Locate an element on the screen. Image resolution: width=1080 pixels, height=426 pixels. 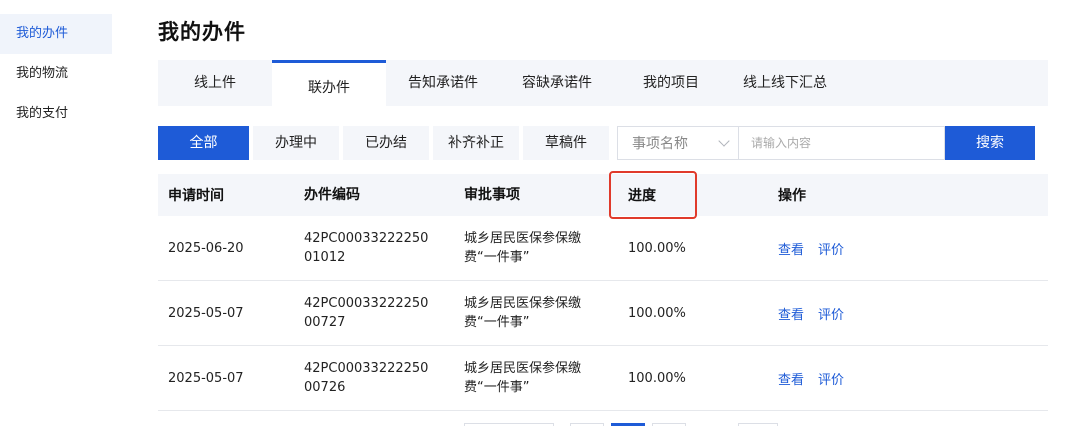
sidebar: 我的办件 我的物流 我的支付 is located at coordinates (56, 74).